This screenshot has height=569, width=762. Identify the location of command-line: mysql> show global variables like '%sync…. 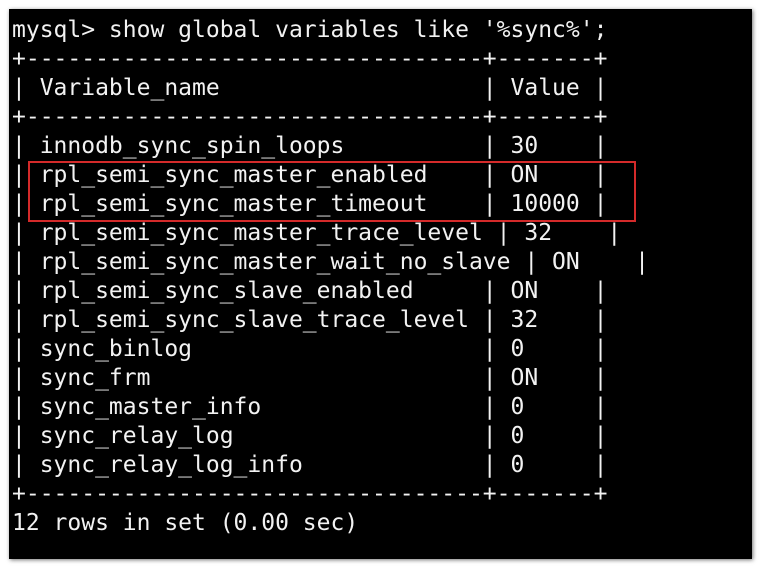
(310, 30).